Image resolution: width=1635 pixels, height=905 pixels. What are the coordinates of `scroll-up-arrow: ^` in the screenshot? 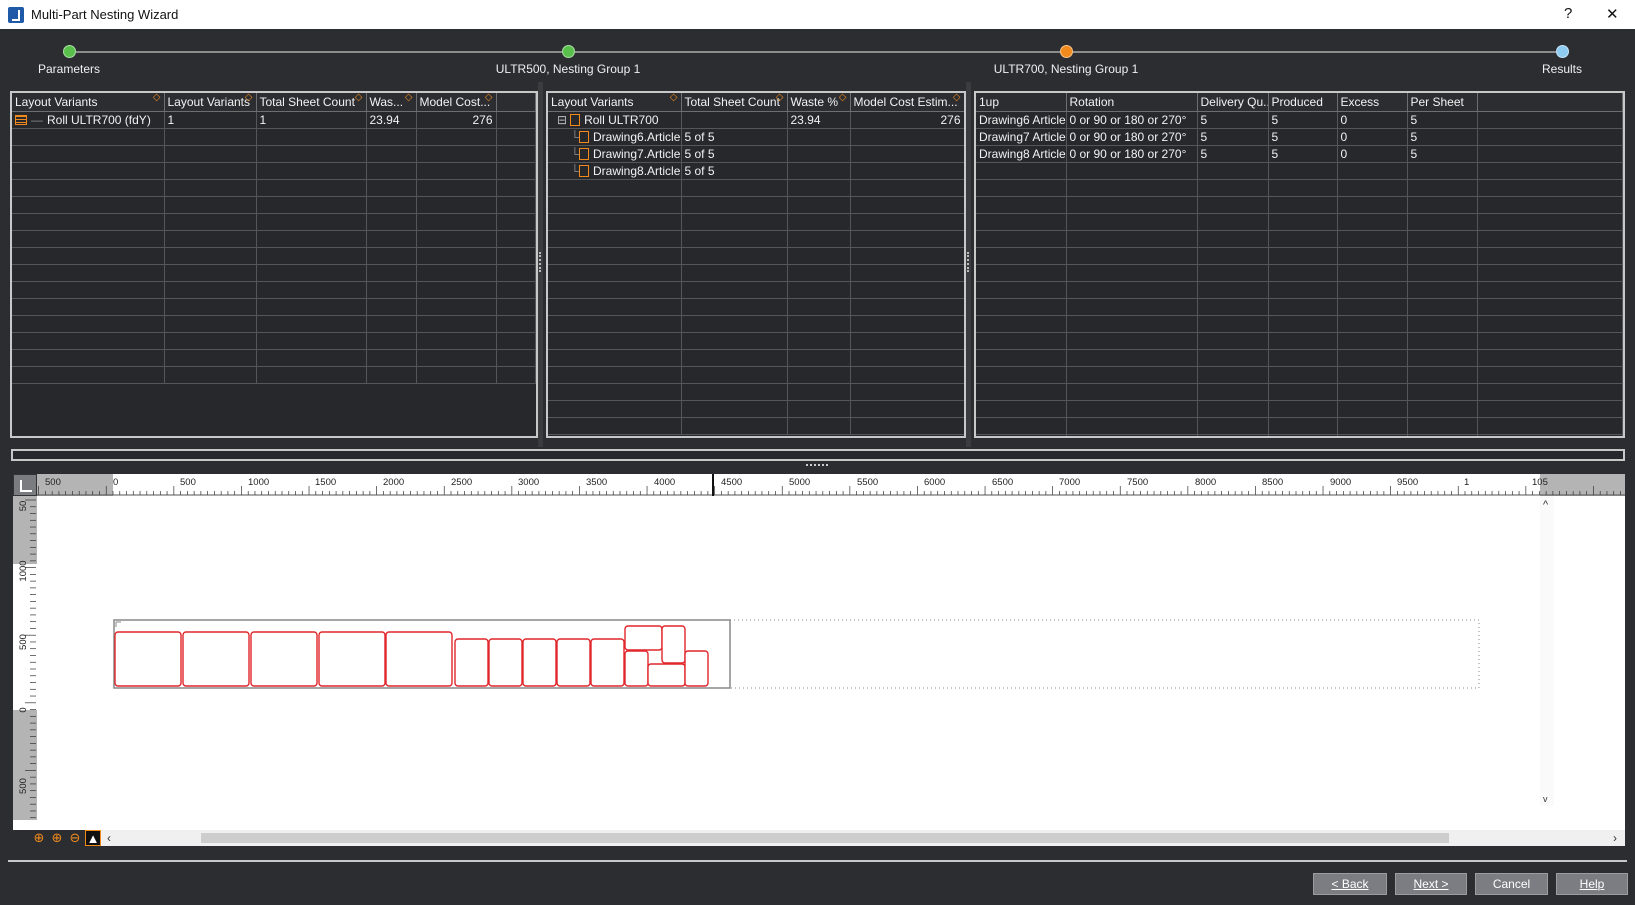 It's located at (1546, 505).